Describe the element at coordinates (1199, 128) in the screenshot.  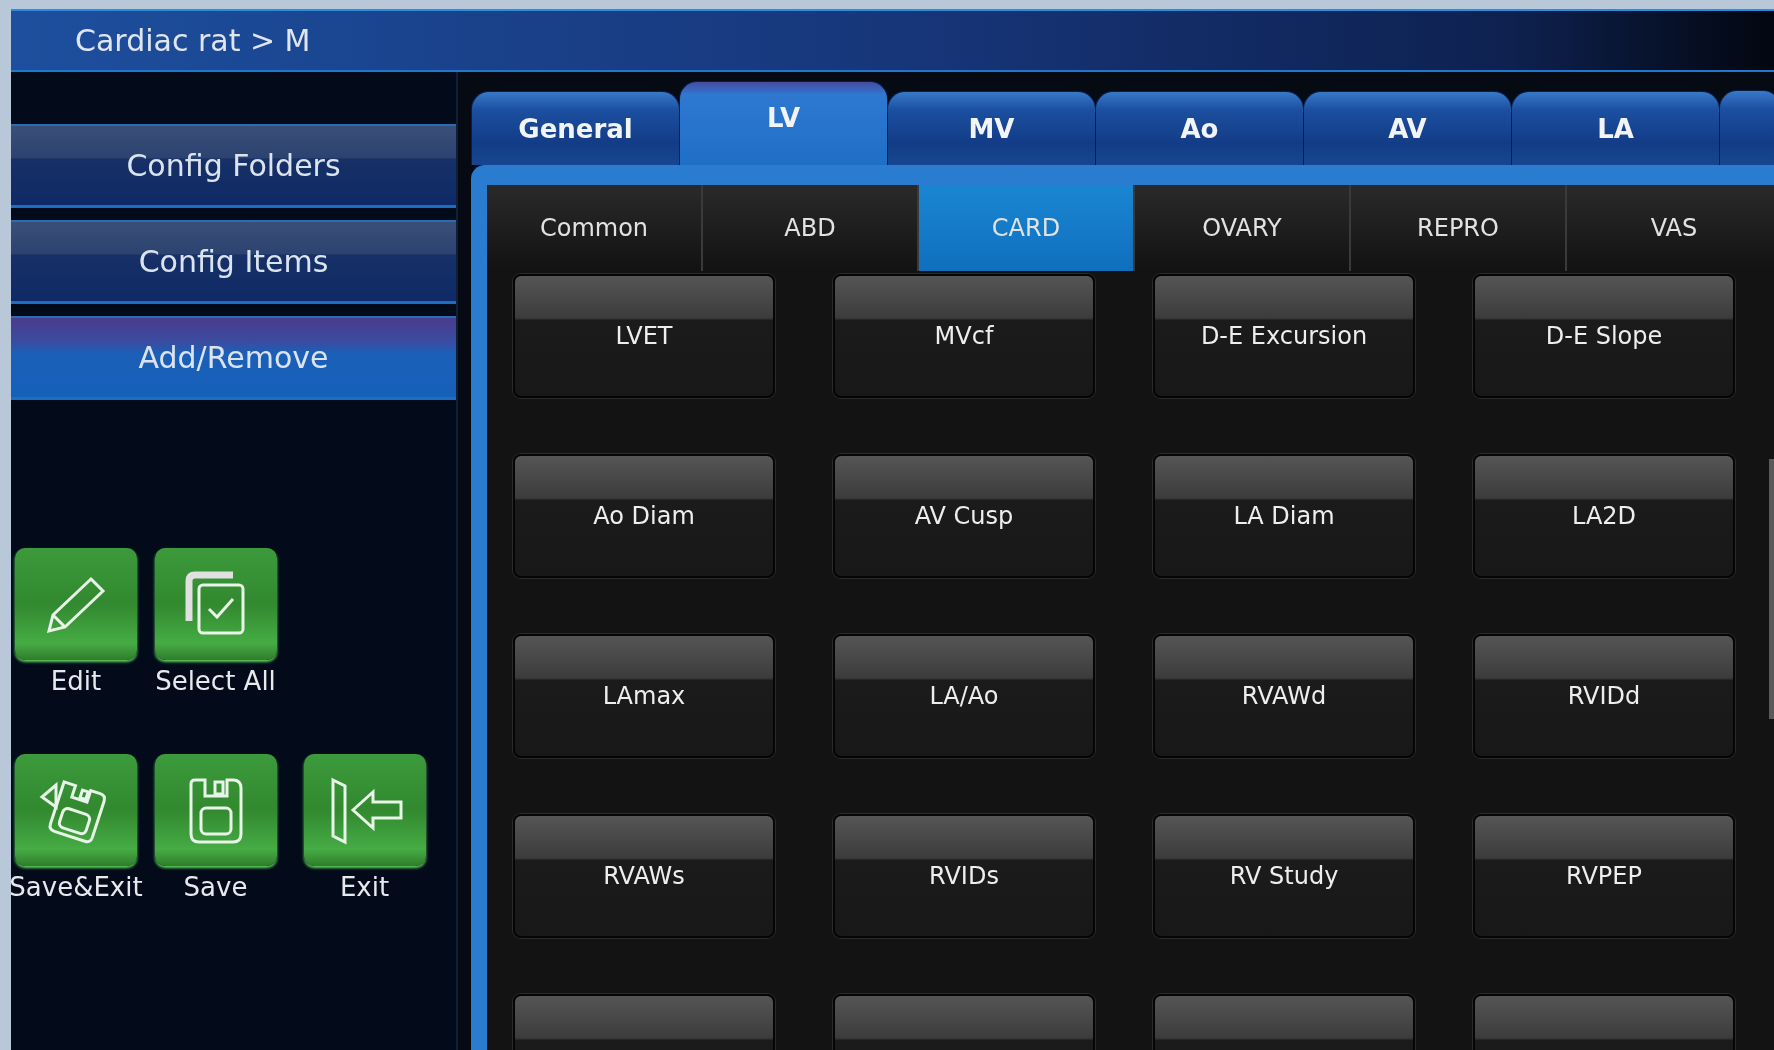
I see `tab: Ao` at that location.